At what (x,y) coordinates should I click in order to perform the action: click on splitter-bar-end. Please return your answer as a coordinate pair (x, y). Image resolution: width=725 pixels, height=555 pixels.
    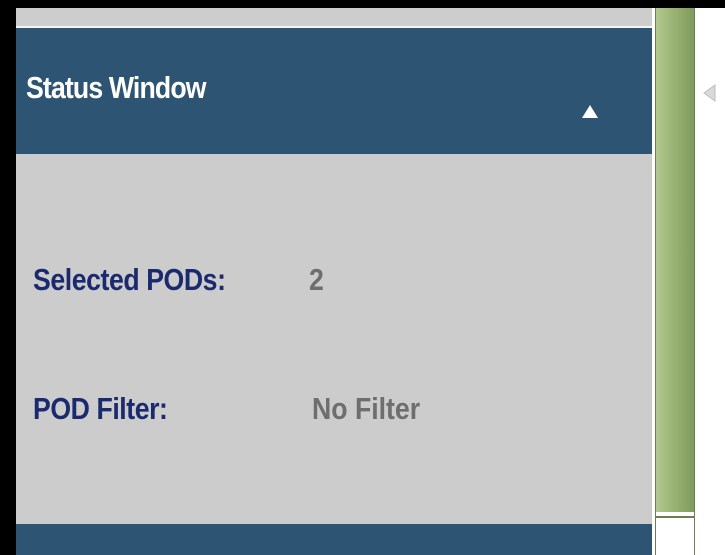
    Looking at the image, I should click on (675, 533).